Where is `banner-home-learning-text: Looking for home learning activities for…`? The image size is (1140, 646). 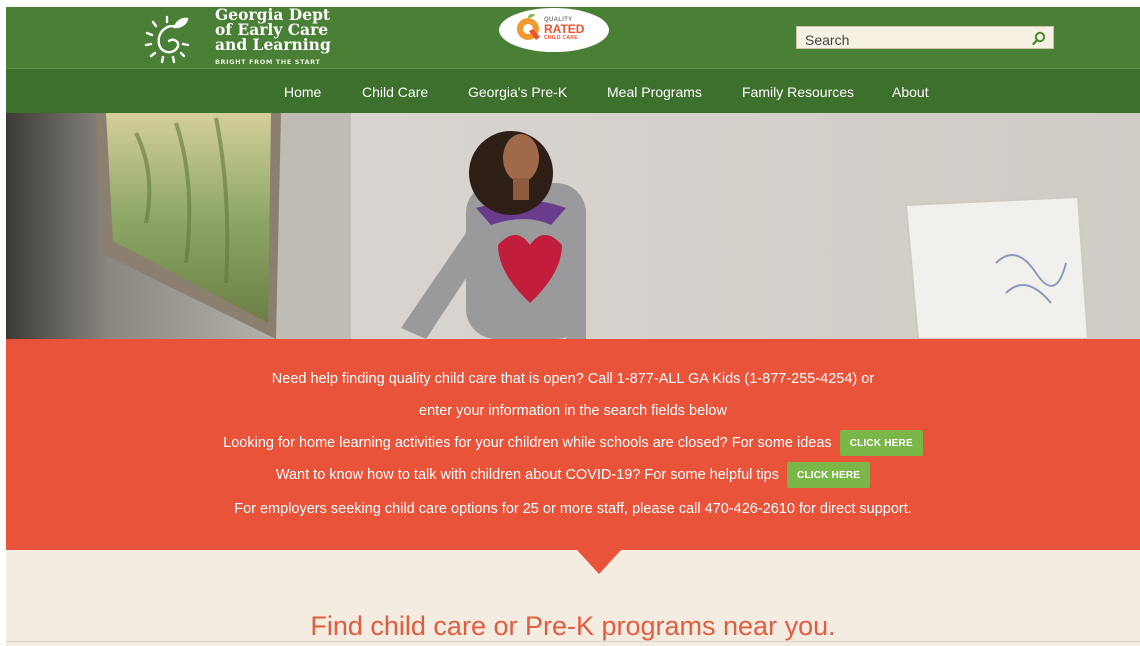
banner-home-learning-text: Looking for home learning activities for… is located at coordinates (527, 442).